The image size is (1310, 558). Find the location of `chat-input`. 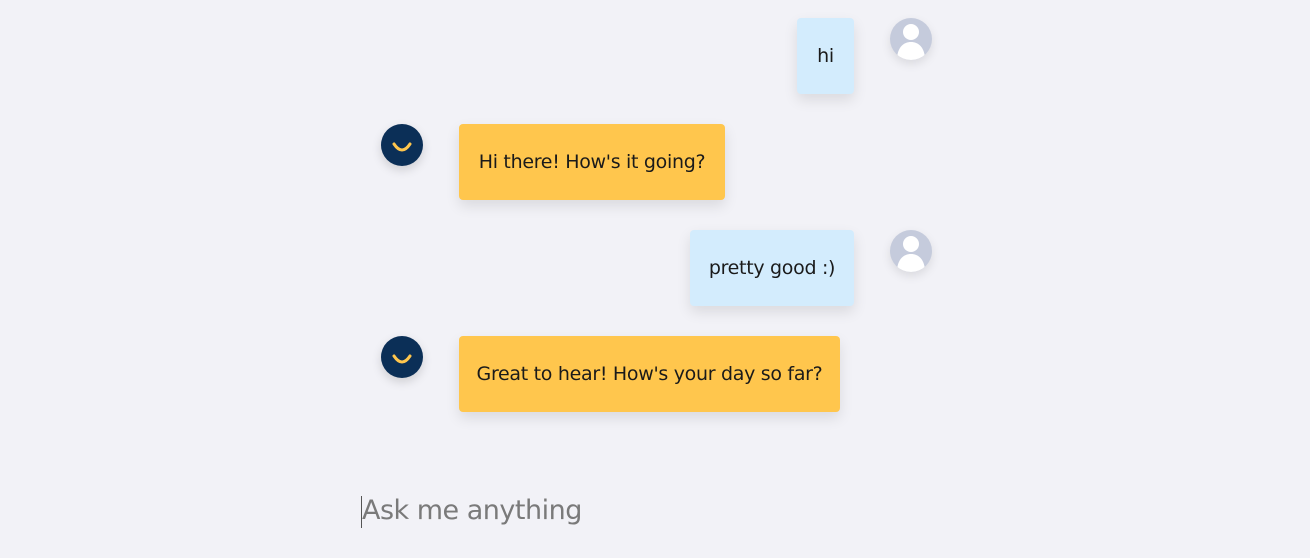

chat-input is located at coordinates (661, 510).